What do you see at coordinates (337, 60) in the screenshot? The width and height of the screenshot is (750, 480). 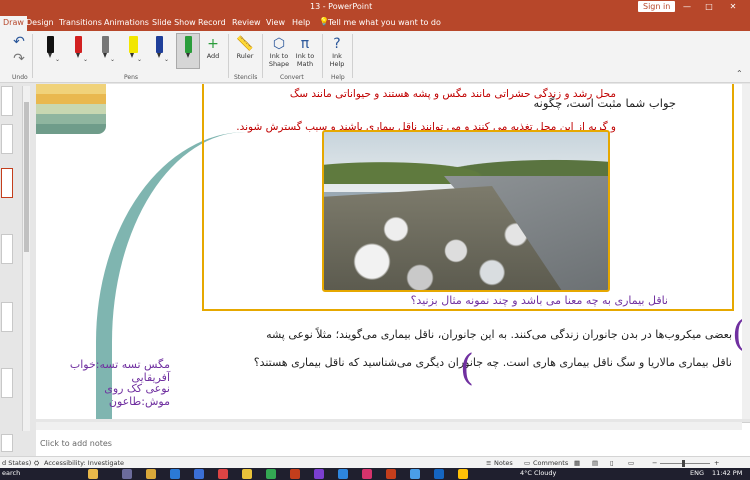 I see `ink-help-label: Ink Help` at bounding box center [337, 60].